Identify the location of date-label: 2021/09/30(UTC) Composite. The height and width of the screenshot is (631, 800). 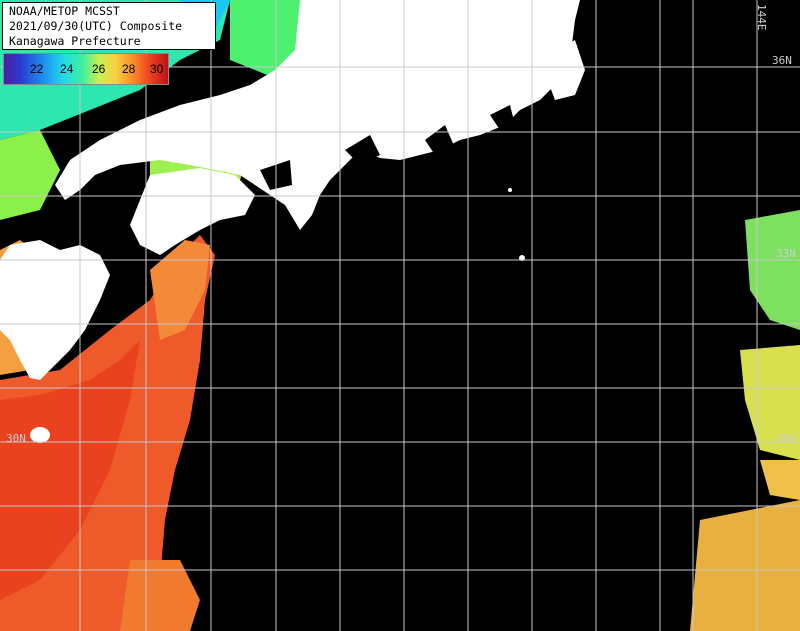
(96, 26).